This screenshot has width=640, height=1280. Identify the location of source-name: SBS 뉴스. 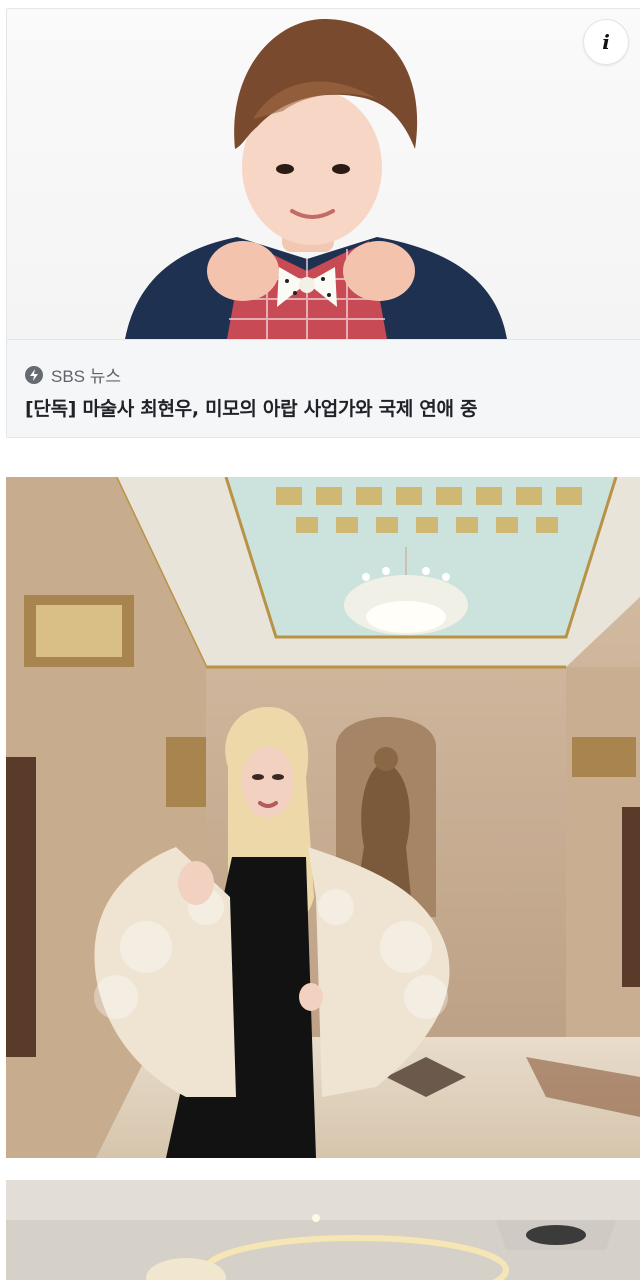
(86, 376).